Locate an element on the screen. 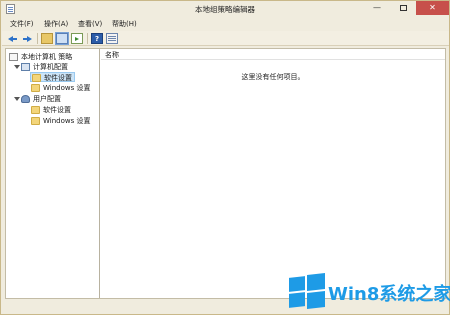 The image size is (450, 315). maximize-button is located at coordinates (403, 8).